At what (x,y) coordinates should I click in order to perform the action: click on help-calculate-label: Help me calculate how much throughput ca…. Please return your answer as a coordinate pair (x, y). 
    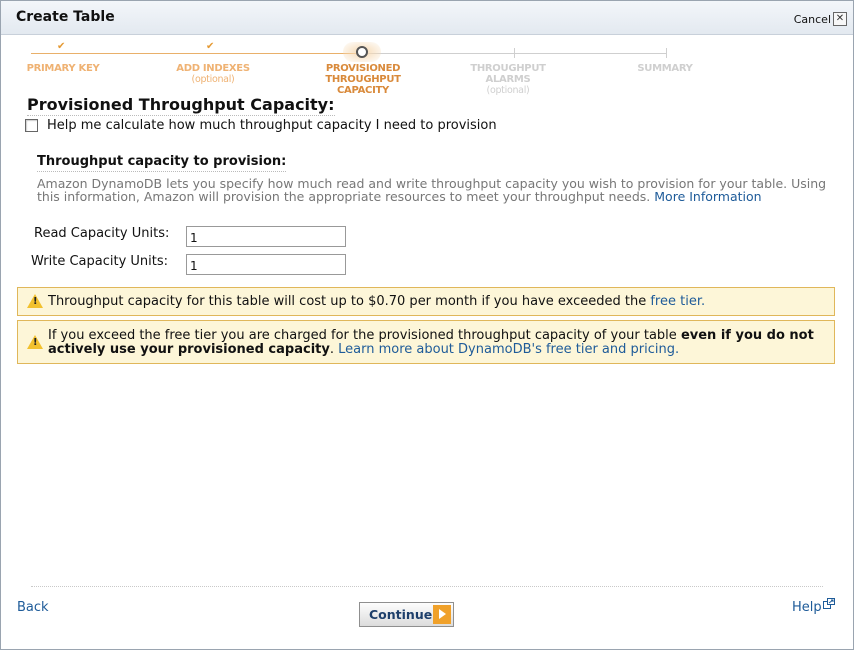
    Looking at the image, I should click on (272, 125).